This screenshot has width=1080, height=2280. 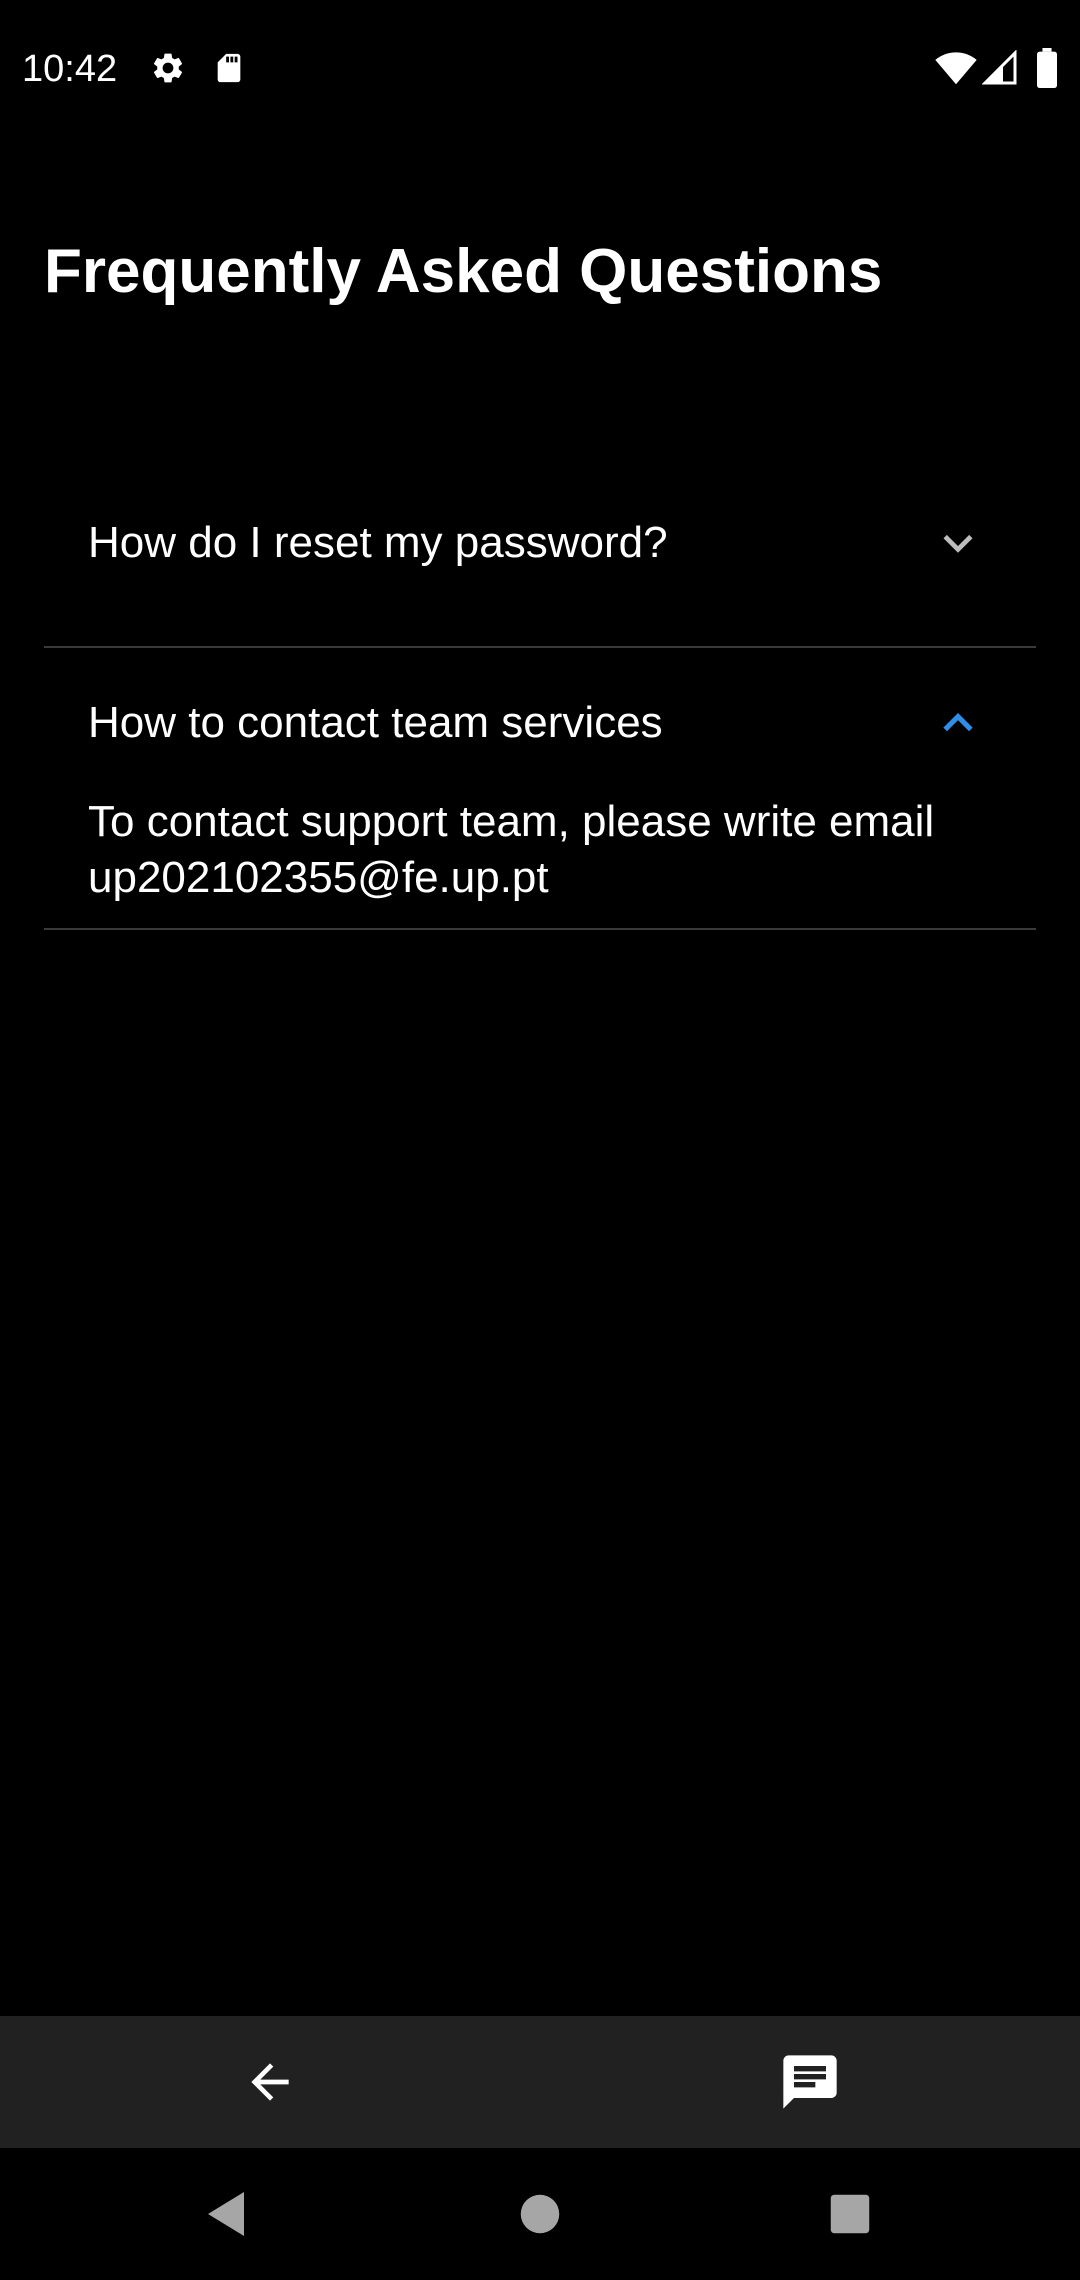 What do you see at coordinates (378, 542) in the screenshot?
I see `faq-question: How do I reset my password?` at bounding box center [378, 542].